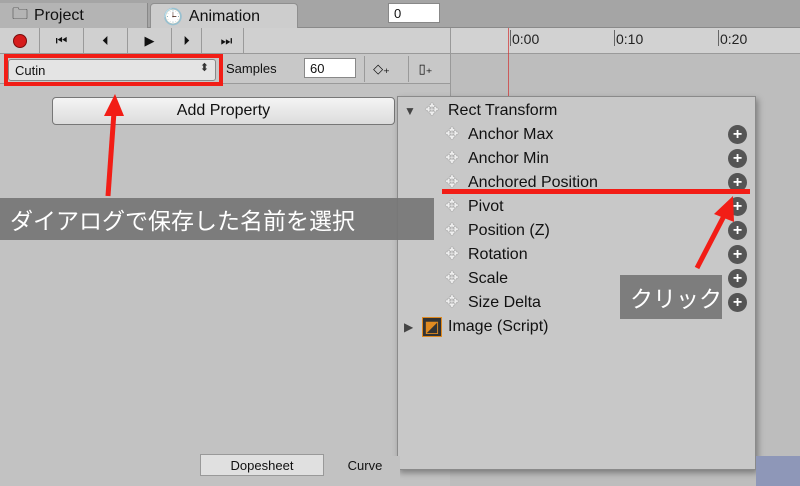 The height and width of the screenshot is (486, 800). Describe the element at coordinates (114, 145) in the screenshot. I see `up-arrow-icon` at that location.